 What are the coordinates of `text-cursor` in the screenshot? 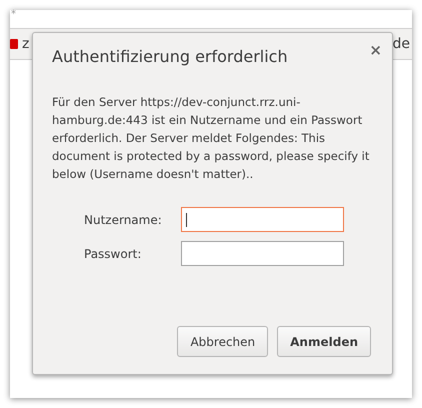 It's located at (186, 219).